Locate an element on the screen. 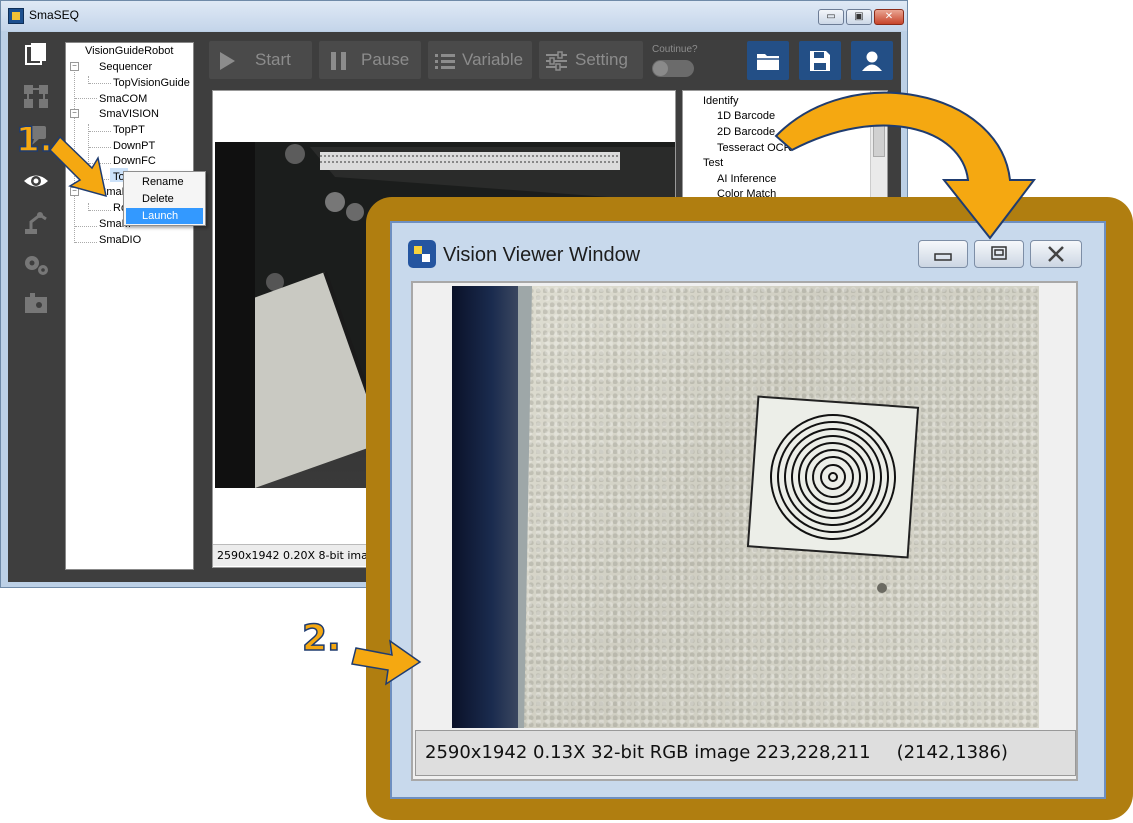 Image resolution: width=1133 pixels, height=823 pixels. step1-arrow is located at coordinates (78, 166).